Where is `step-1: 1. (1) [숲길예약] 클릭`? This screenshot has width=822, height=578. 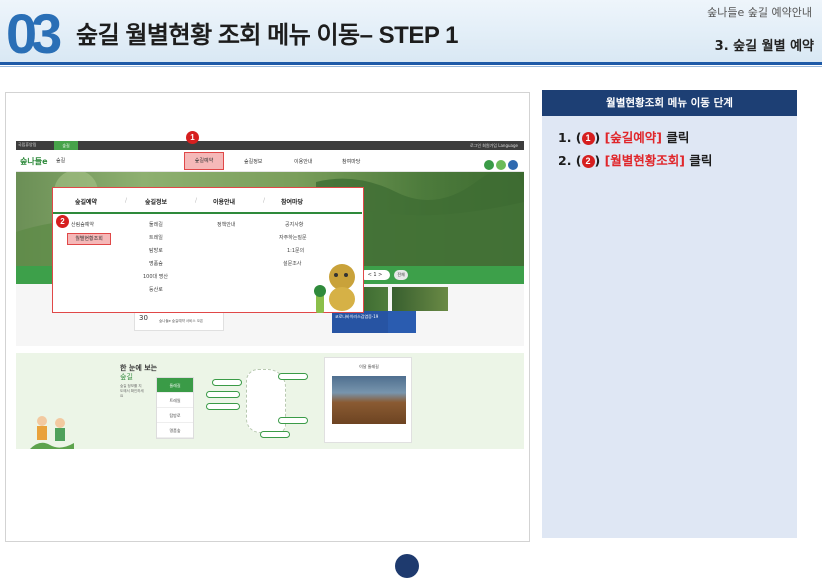
step-1: 1. (1) [숲길예약] 클릭 is located at coordinates (623, 136).